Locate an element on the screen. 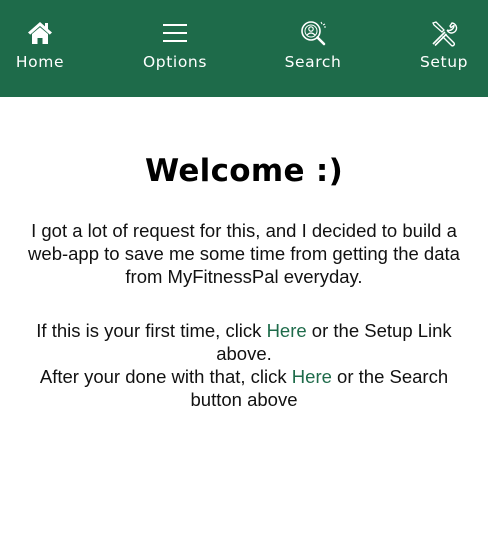 The height and width of the screenshot is (540, 488). nav-setup-link: Setup is located at coordinates (444, 48).